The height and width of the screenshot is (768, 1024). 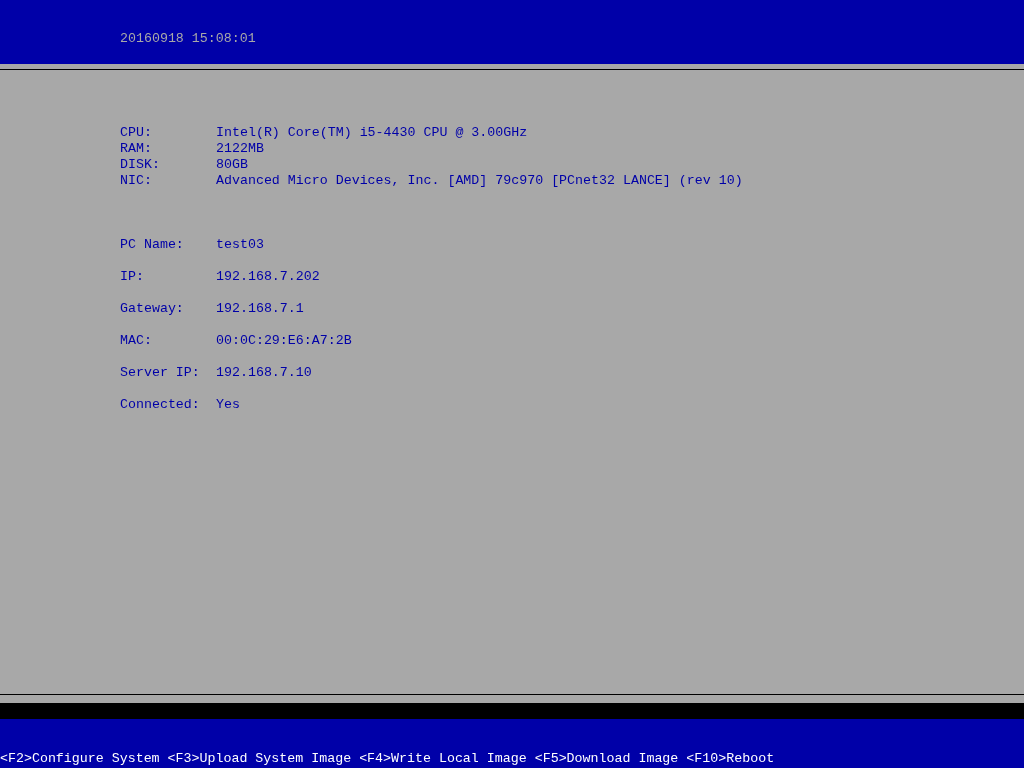 I want to click on function-key-hint: <F3>Upload System Image, so click(x=259, y=759).